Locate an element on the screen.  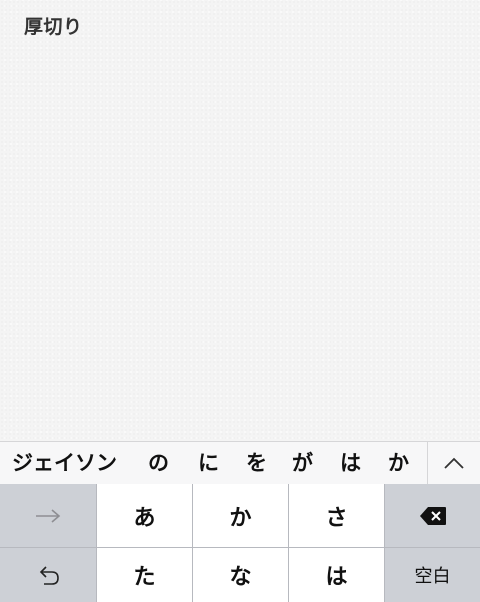
note-text: 厚切り is located at coordinates (53, 25).